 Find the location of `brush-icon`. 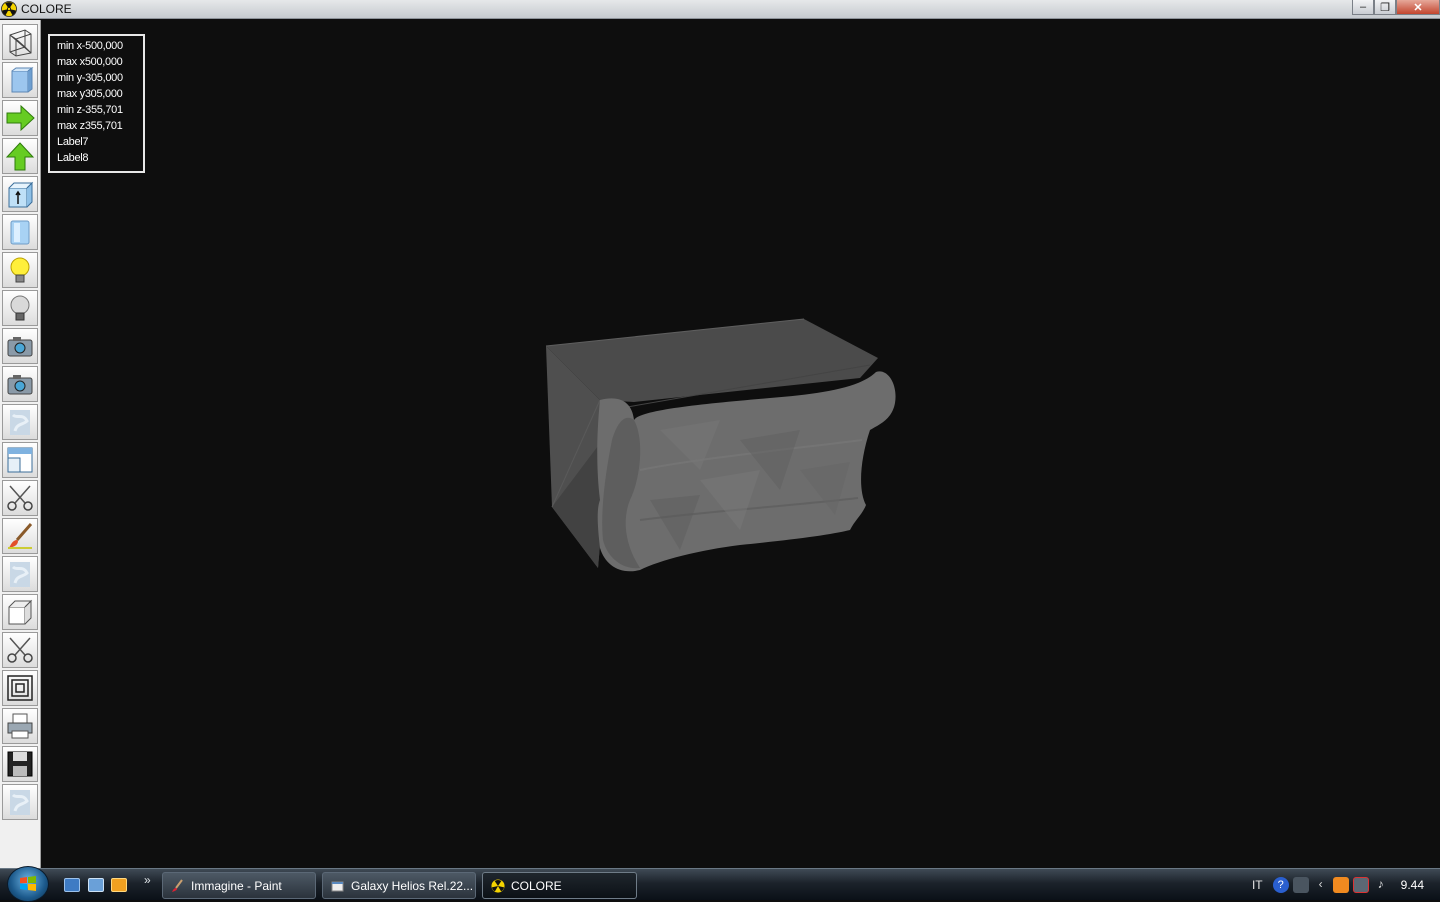

brush-icon is located at coordinates (20, 536).